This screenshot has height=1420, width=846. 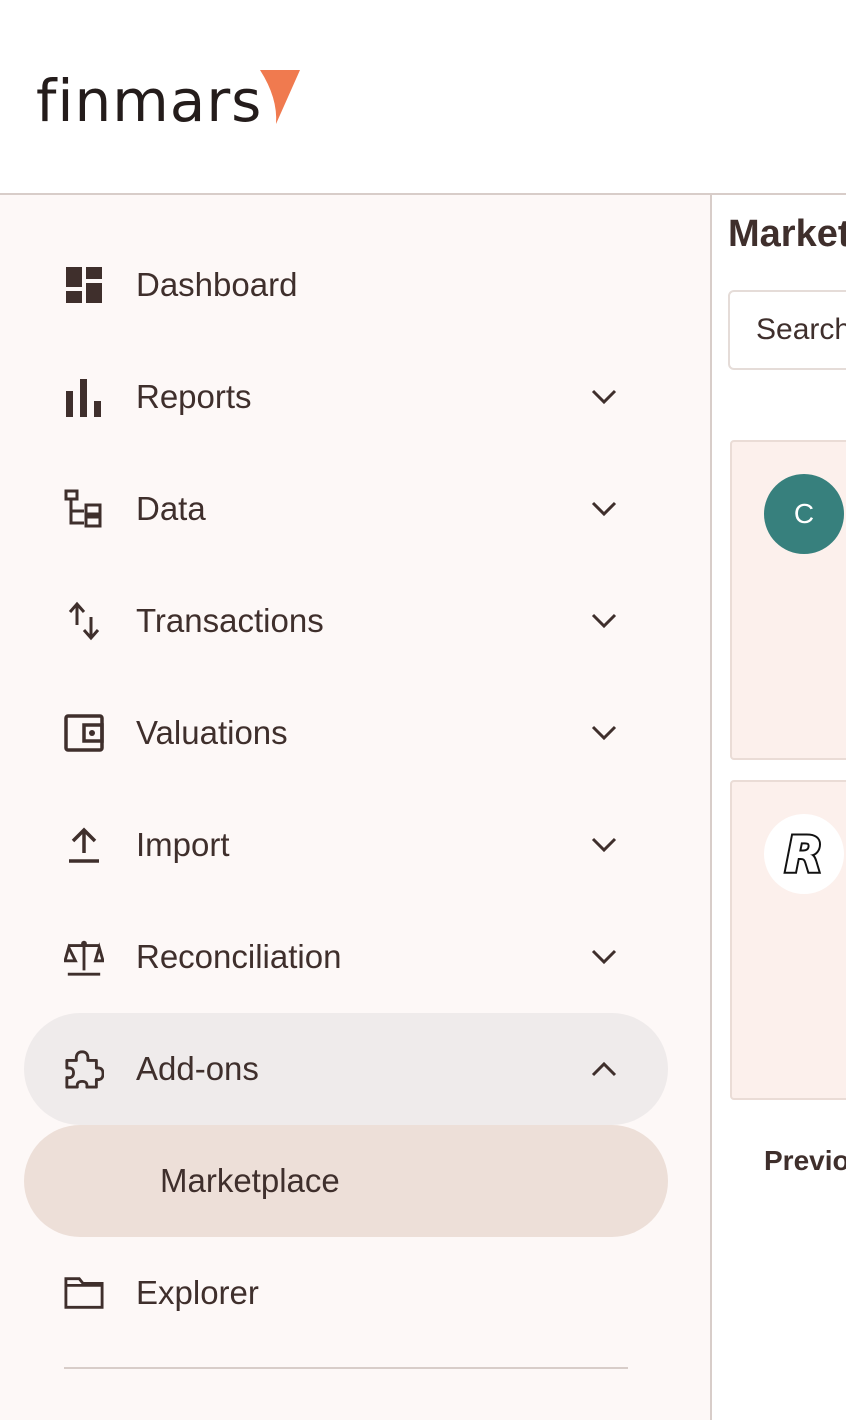 What do you see at coordinates (84, 957) in the screenshot?
I see `scale-icon` at bounding box center [84, 957].